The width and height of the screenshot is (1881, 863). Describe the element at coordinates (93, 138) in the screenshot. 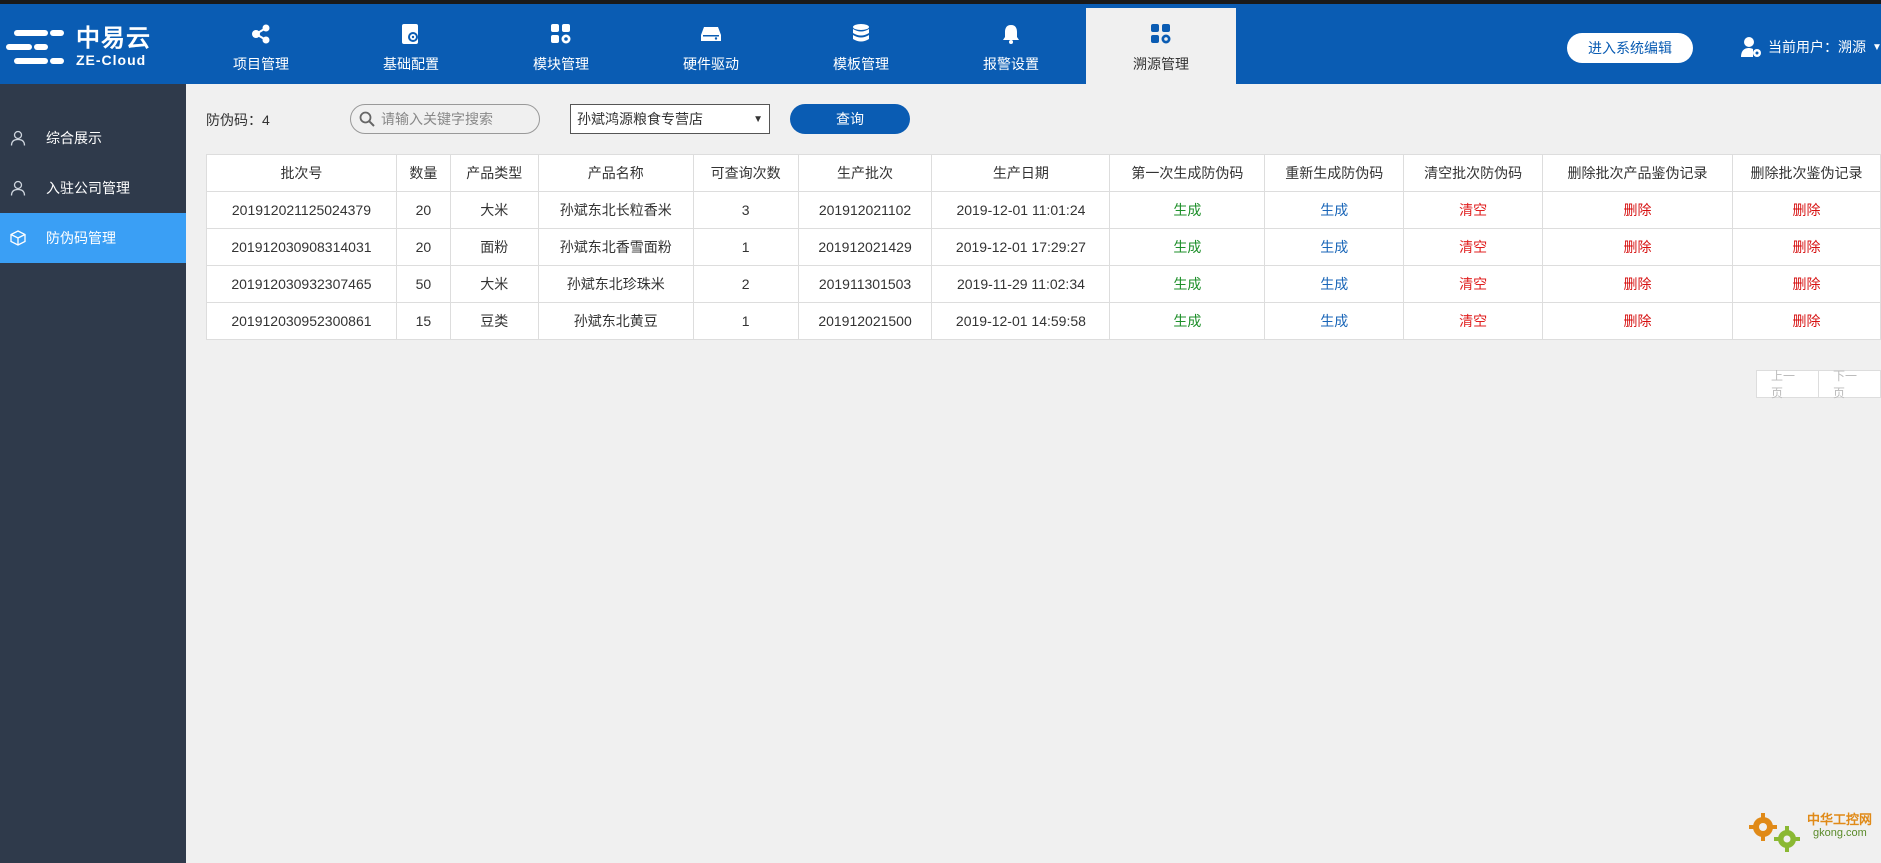

I see `sidebar-item-overview: 综合展示` at that location.